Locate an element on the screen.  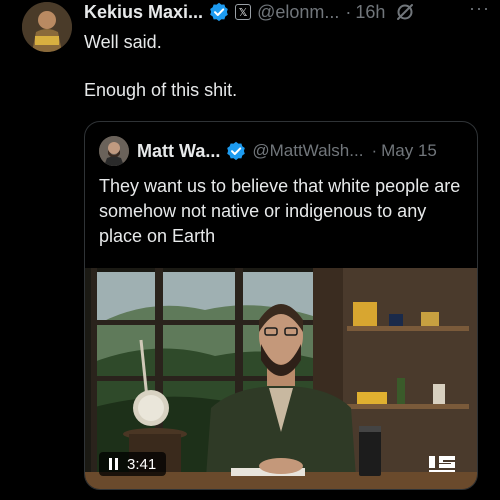
x-affiliate-badge-icon: 𝕏 is located at coordinates (243, 12).